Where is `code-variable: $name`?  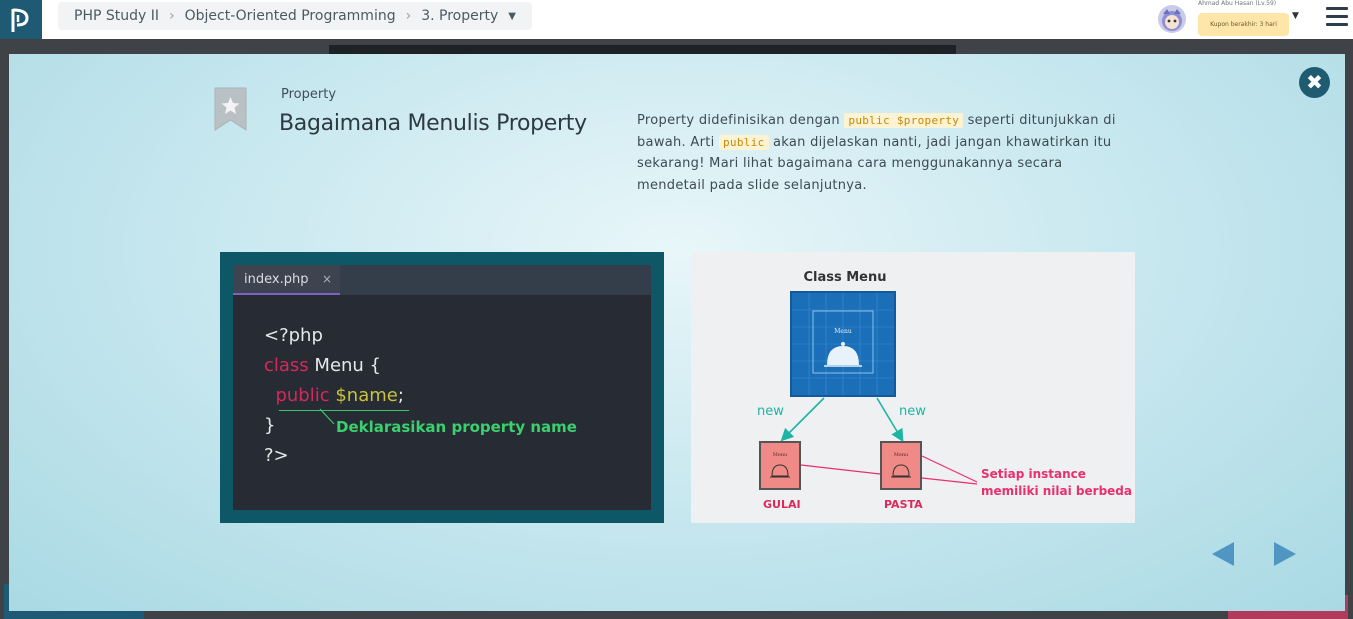
code-variable: $name is located at coordinates (363, 395).